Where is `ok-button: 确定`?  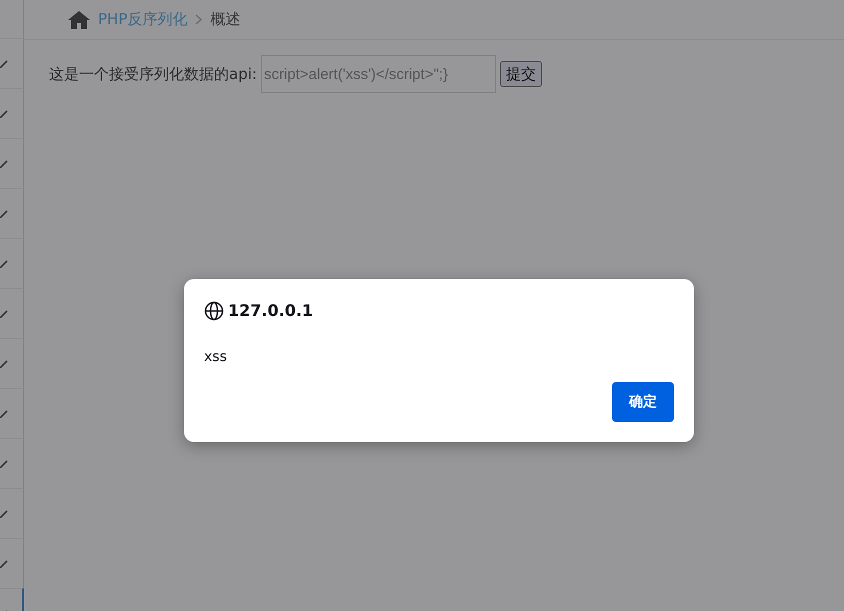 ok-button: 确定 is located at coordinates (643, 402).